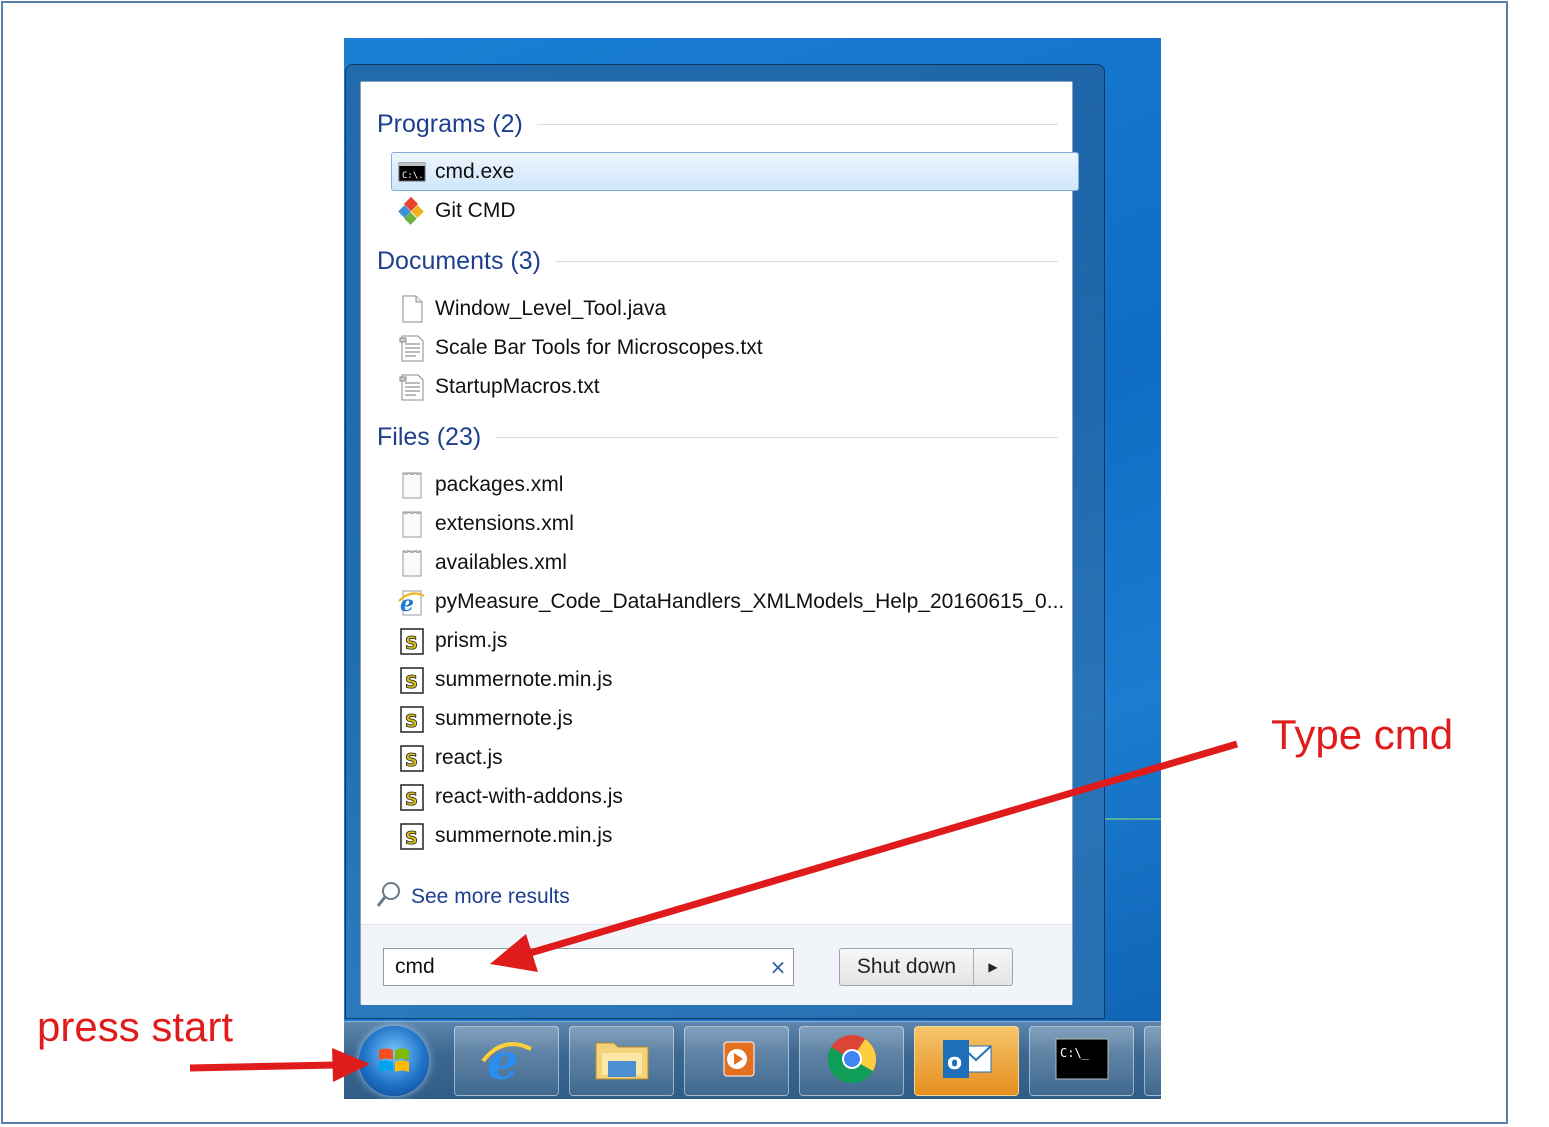 Image resolution: width=1549 pixels, height=1127 pixels. I want to click on search-input: cmd ×, so click(588, 967).